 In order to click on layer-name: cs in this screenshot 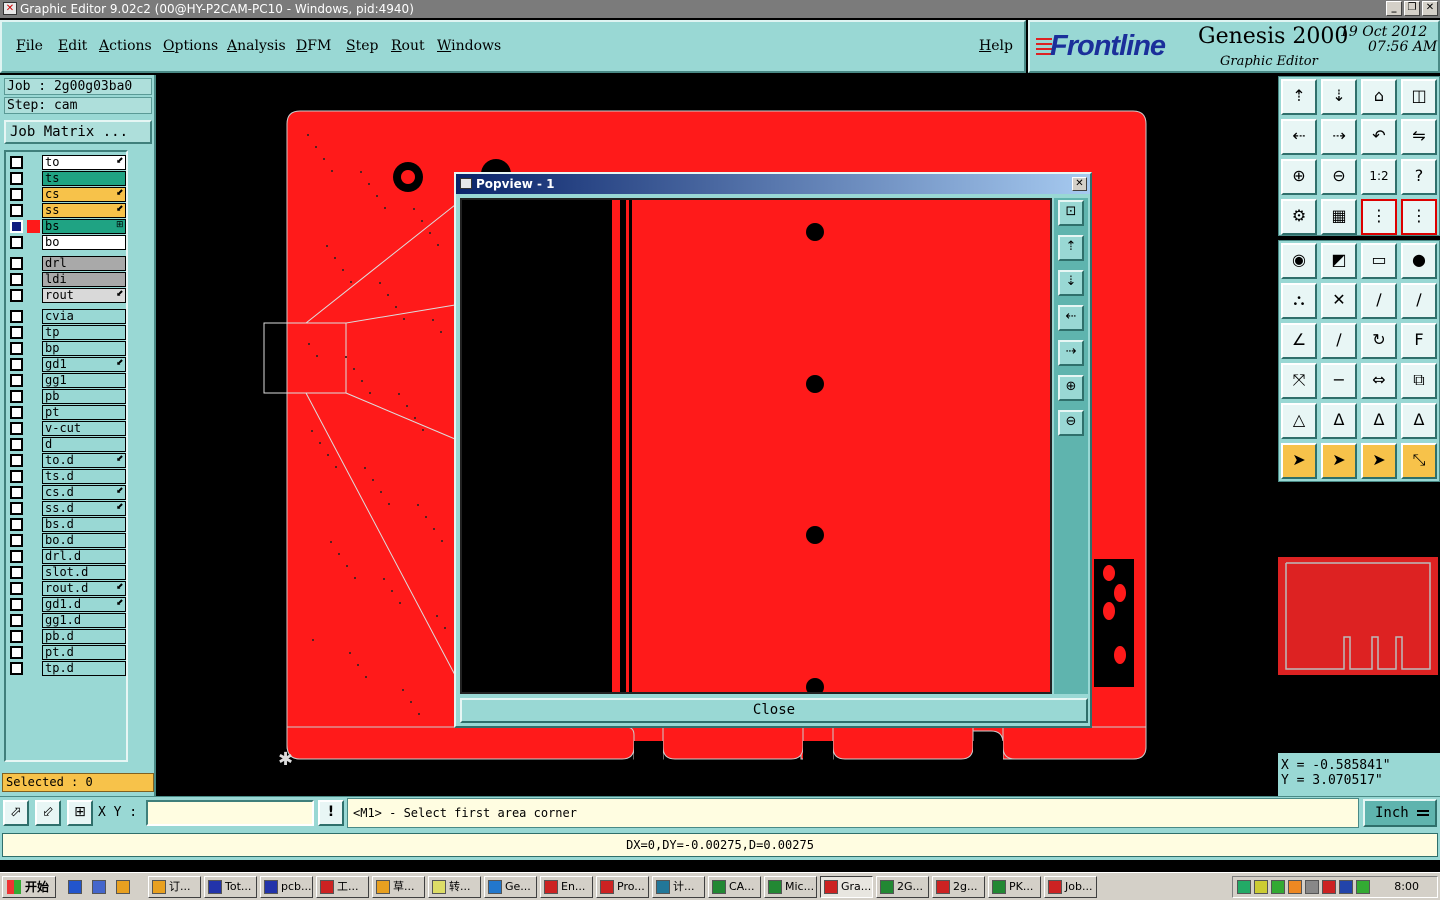, I will do `click(84, 194)`.